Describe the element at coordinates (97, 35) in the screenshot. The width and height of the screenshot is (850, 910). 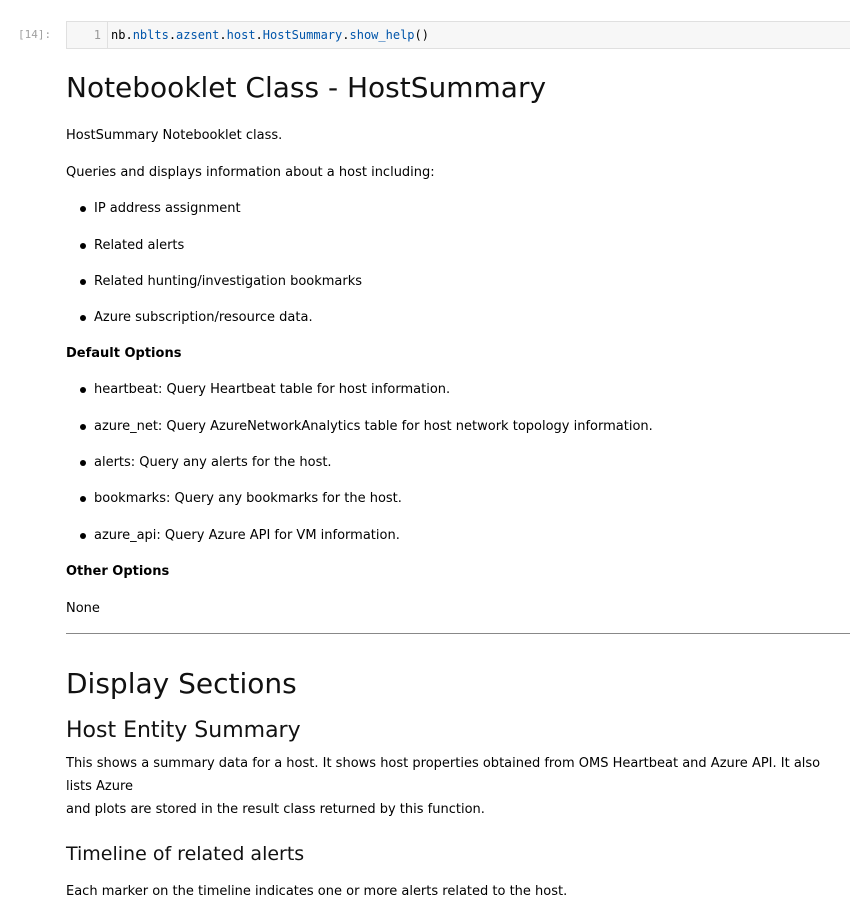
I see `line-number: 1` at that location.